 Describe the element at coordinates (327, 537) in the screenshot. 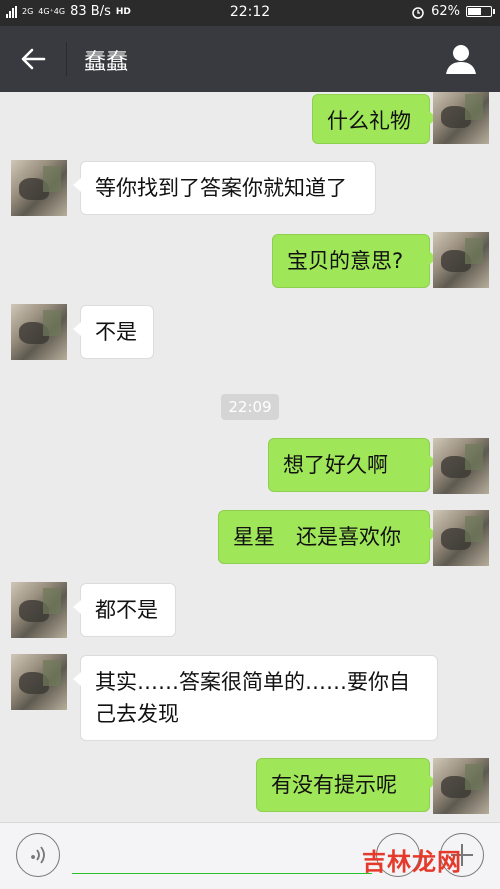

I see `message-bubble-outgoing: 星星 还是喜欢你` at that location.